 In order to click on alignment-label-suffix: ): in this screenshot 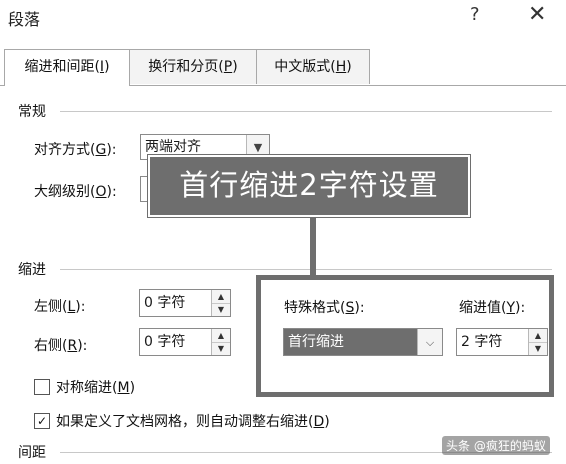, I will do `click(111, 150)`.